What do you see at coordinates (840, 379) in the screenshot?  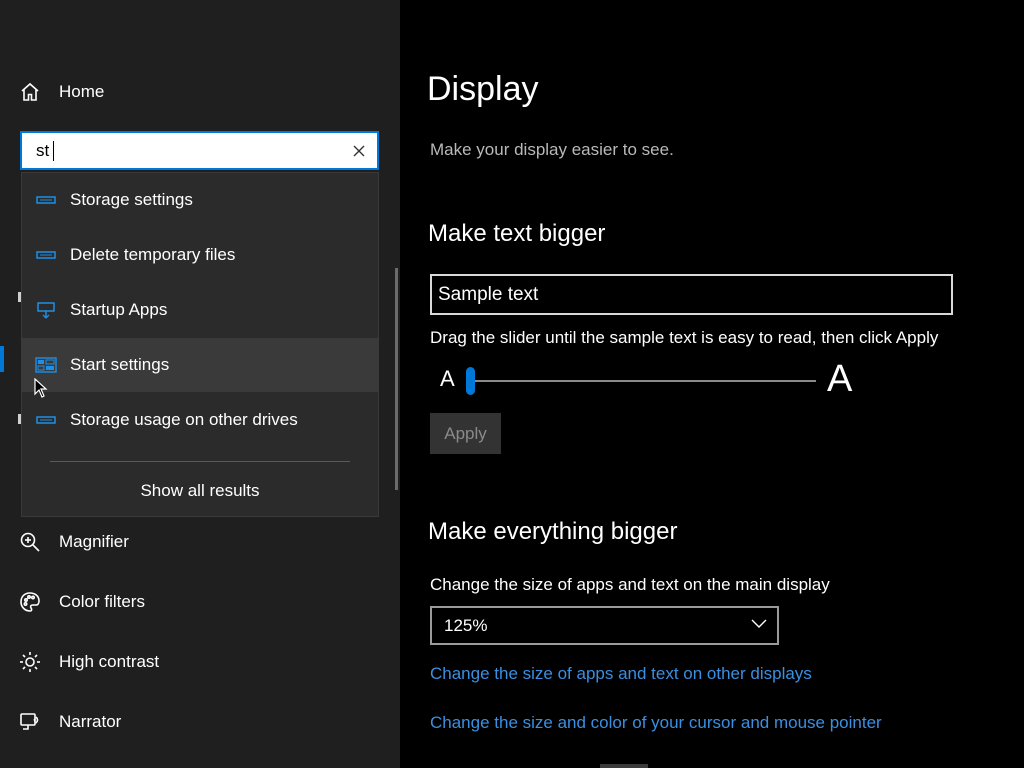 I see `slider-max-label: A` at bounding box center [840, 379].